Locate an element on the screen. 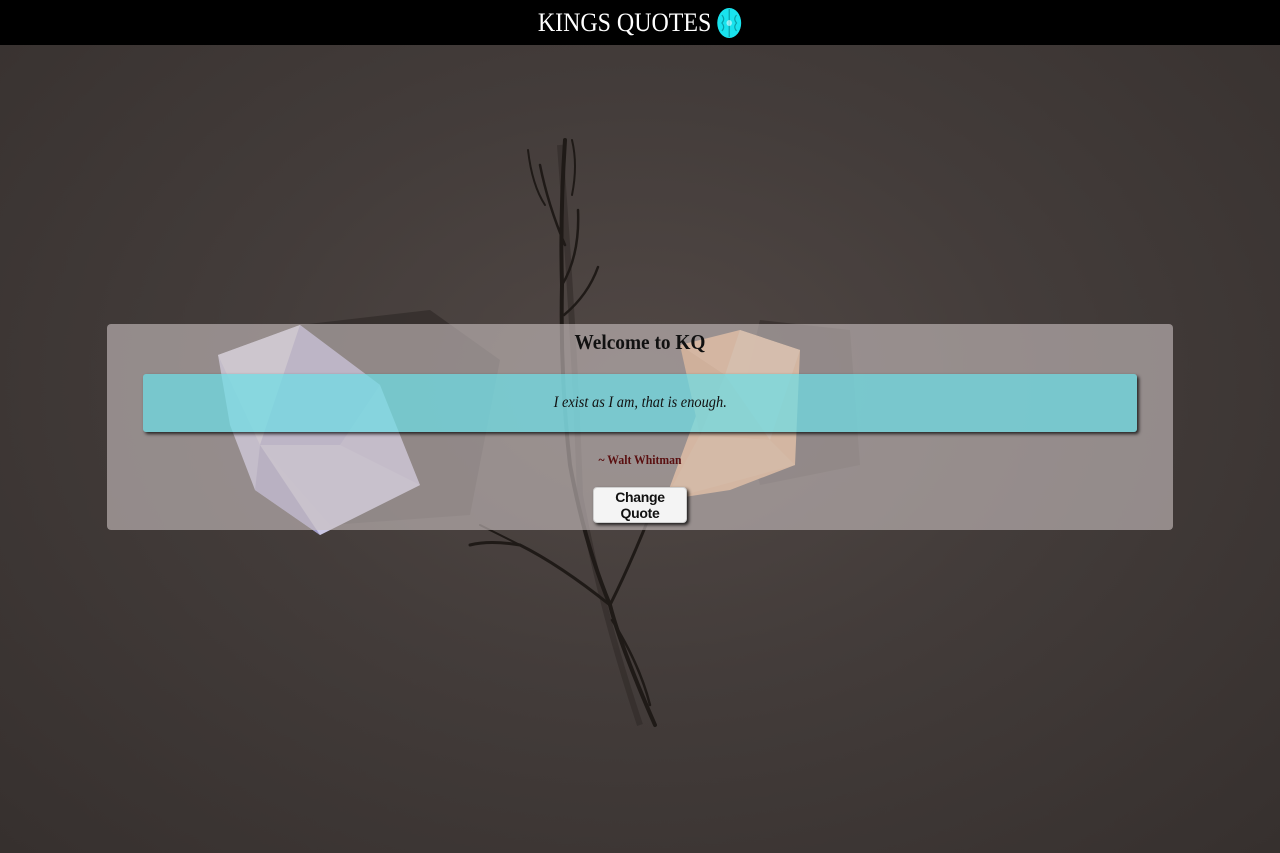 Image resolution: width=1280 pixels, height=853 pixels. brain-icon is located at coordinates (729, 23).